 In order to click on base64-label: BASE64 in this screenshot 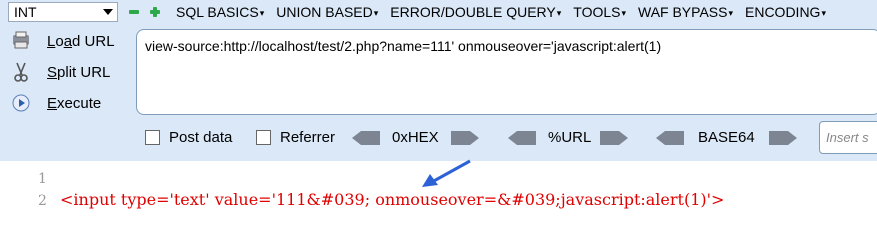, I will do `click(726, 137)`.